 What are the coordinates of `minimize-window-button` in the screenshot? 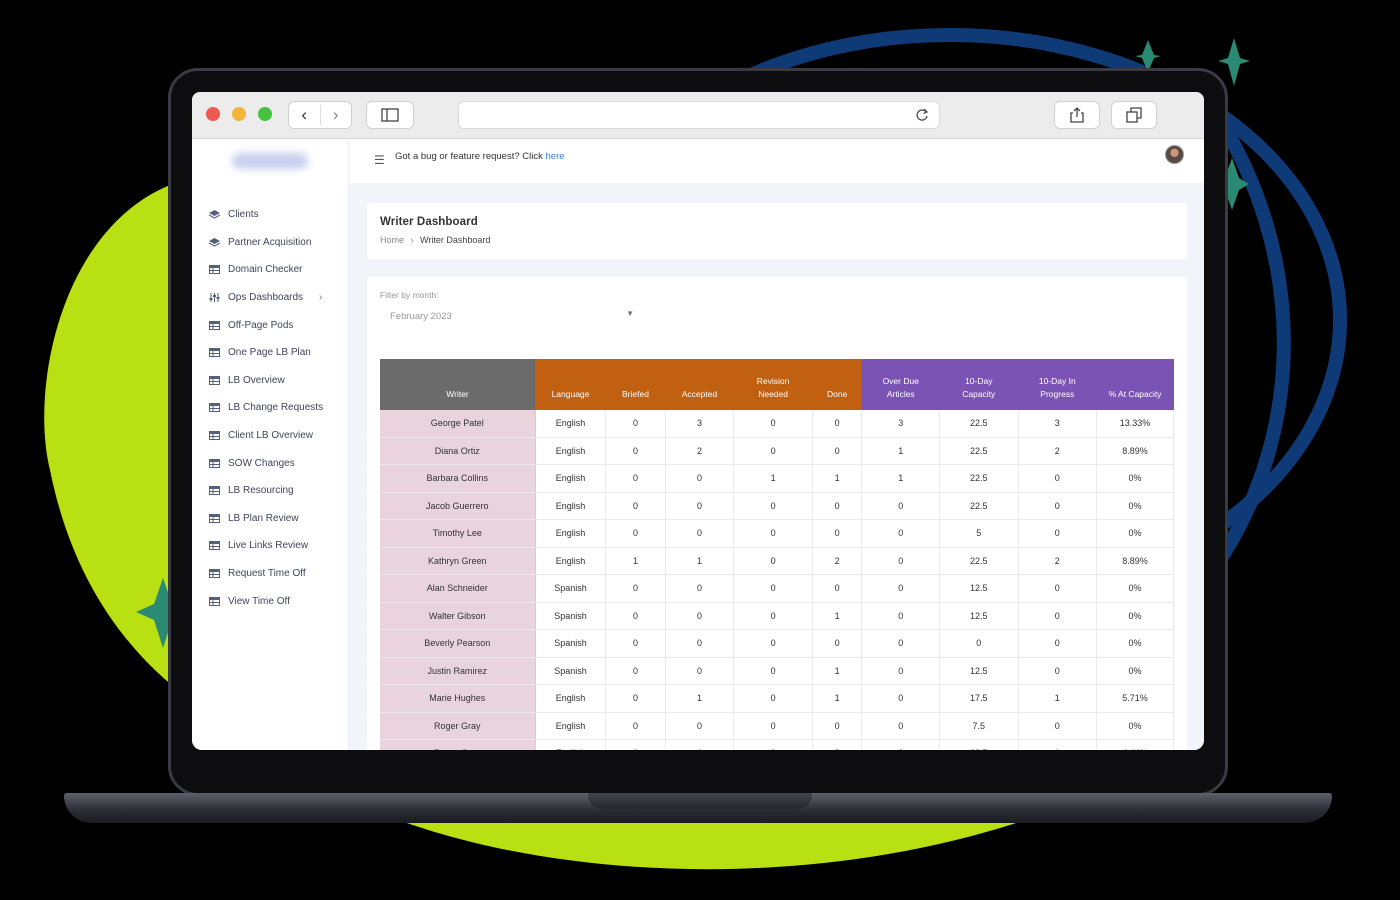 It's located at (239, 114).